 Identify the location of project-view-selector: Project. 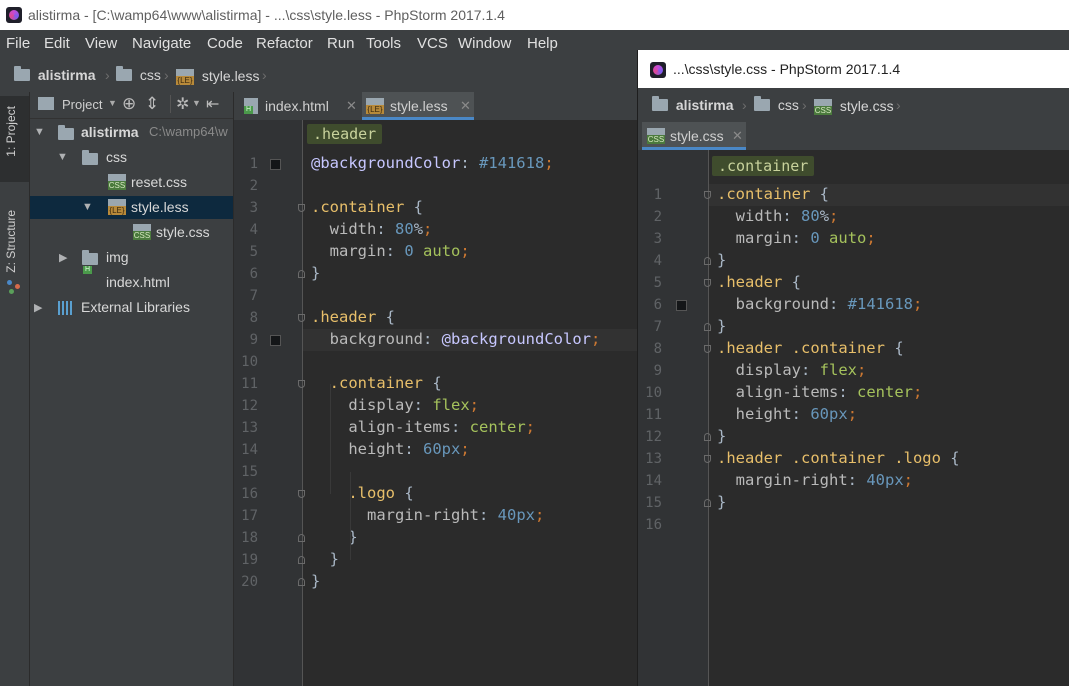
(82, 104).